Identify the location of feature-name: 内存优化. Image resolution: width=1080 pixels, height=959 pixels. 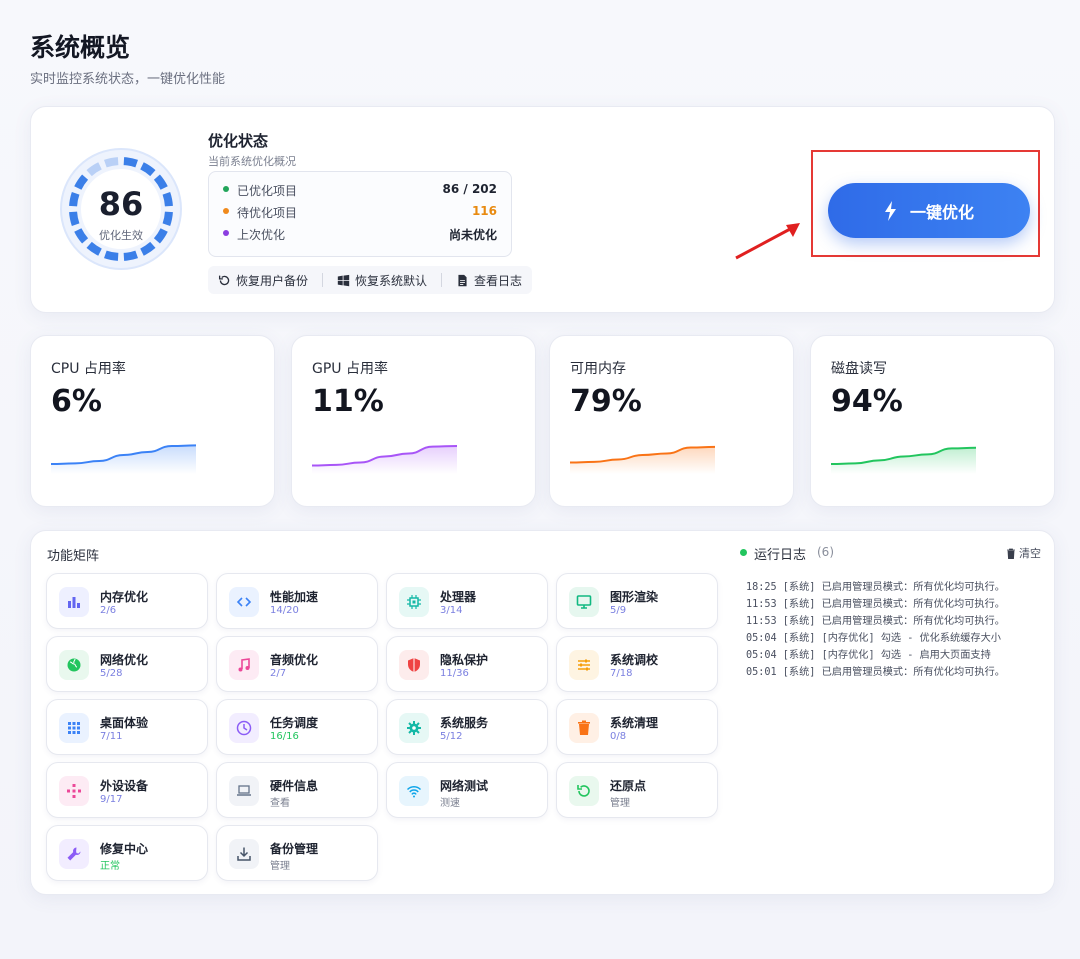
(124, 597).